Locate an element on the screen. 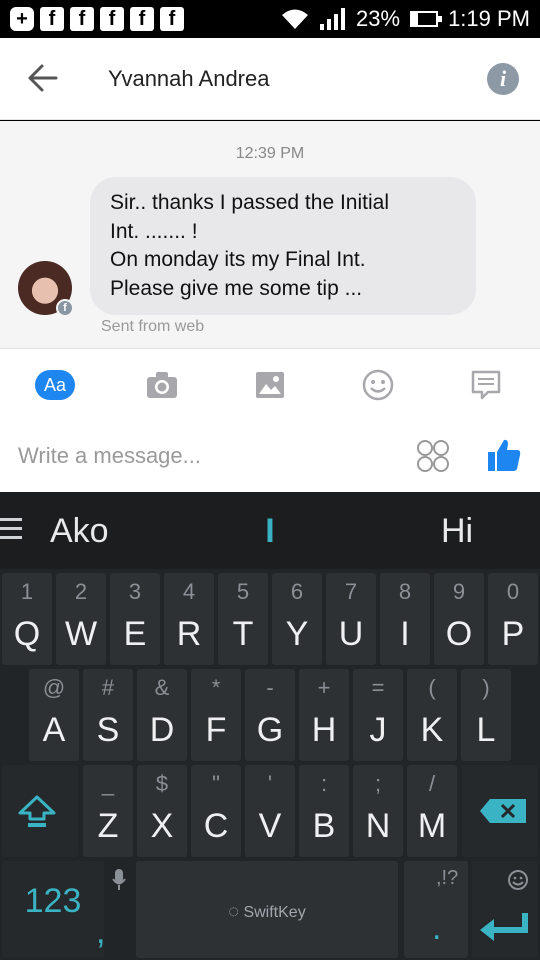 This screenshot has height=960, width=540. back-arrow-icon is located at coordinates (43, 78).